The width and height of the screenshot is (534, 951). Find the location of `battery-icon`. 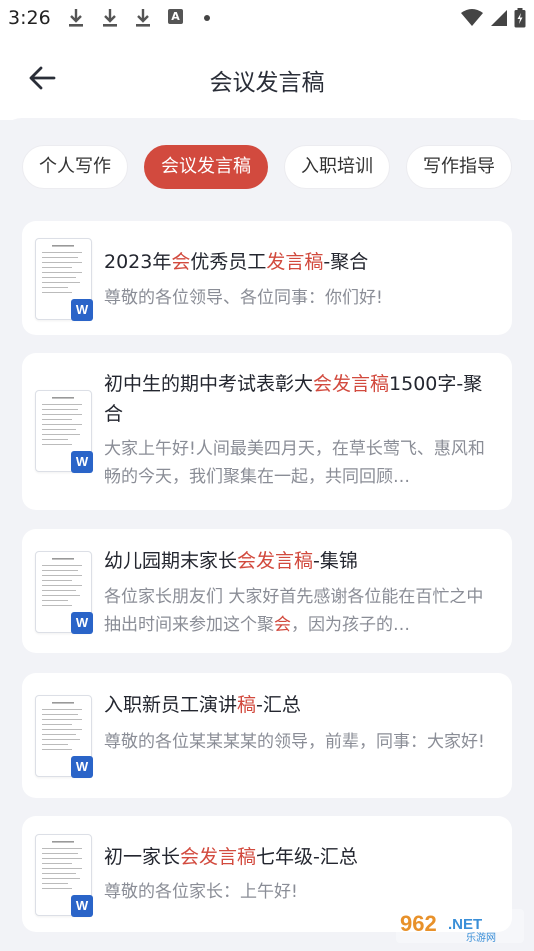

battery-icon is located at coordinates (520, 18).